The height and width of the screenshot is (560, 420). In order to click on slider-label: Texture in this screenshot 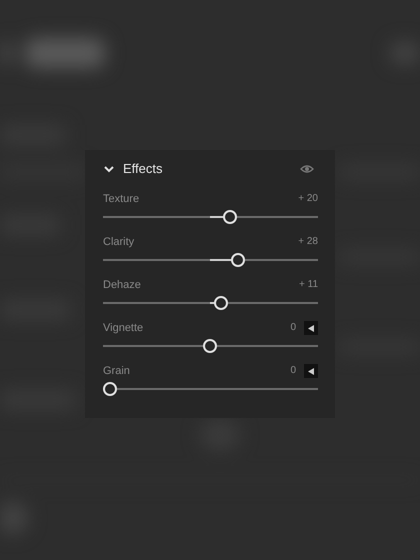, I will do `click(121, 199)`.